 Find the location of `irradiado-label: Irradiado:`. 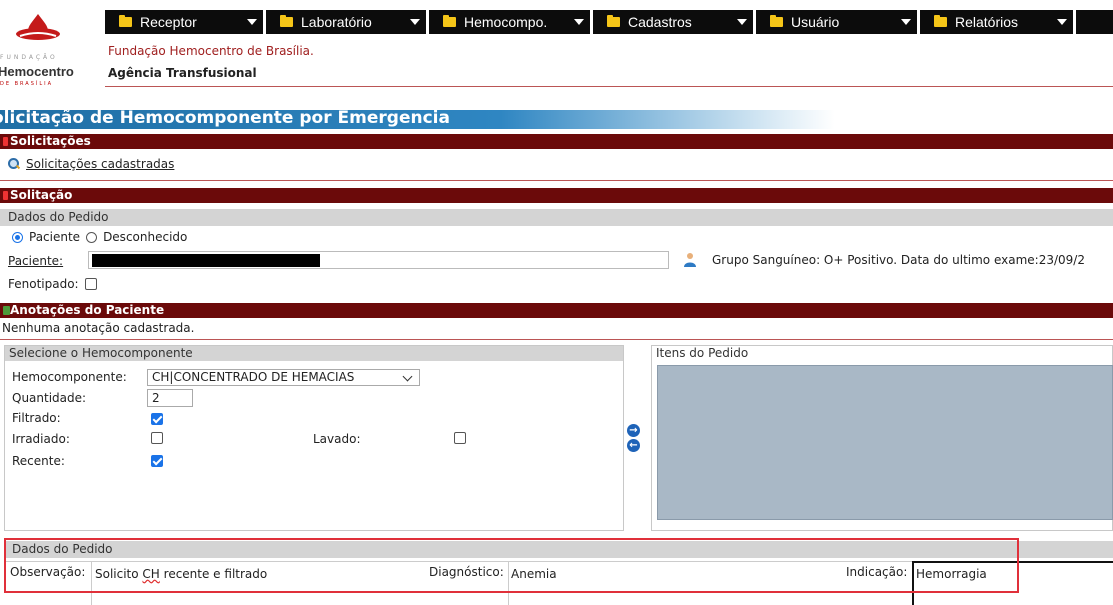

irradiado-label: Irradiado: is located at coordinates (41, 439).